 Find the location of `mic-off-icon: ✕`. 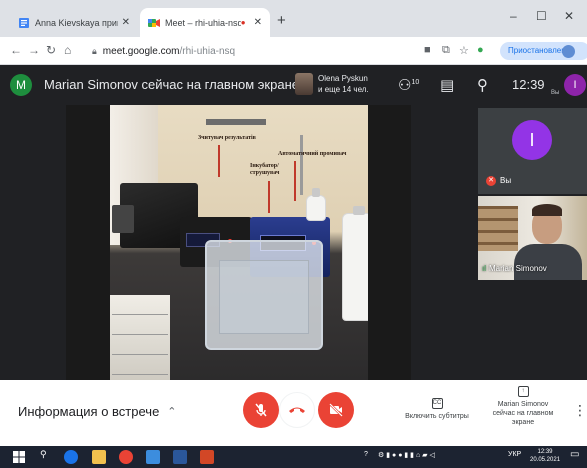

mic-off-icon: ✕ is located at coordinates (491, 181).